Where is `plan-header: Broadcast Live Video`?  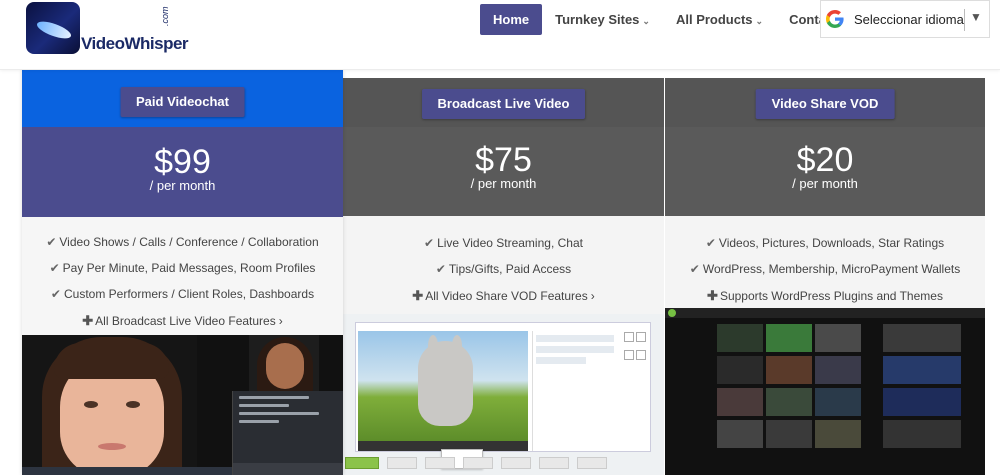 plan-header: Broadcast Live Video is located at coordinates (503, 102).